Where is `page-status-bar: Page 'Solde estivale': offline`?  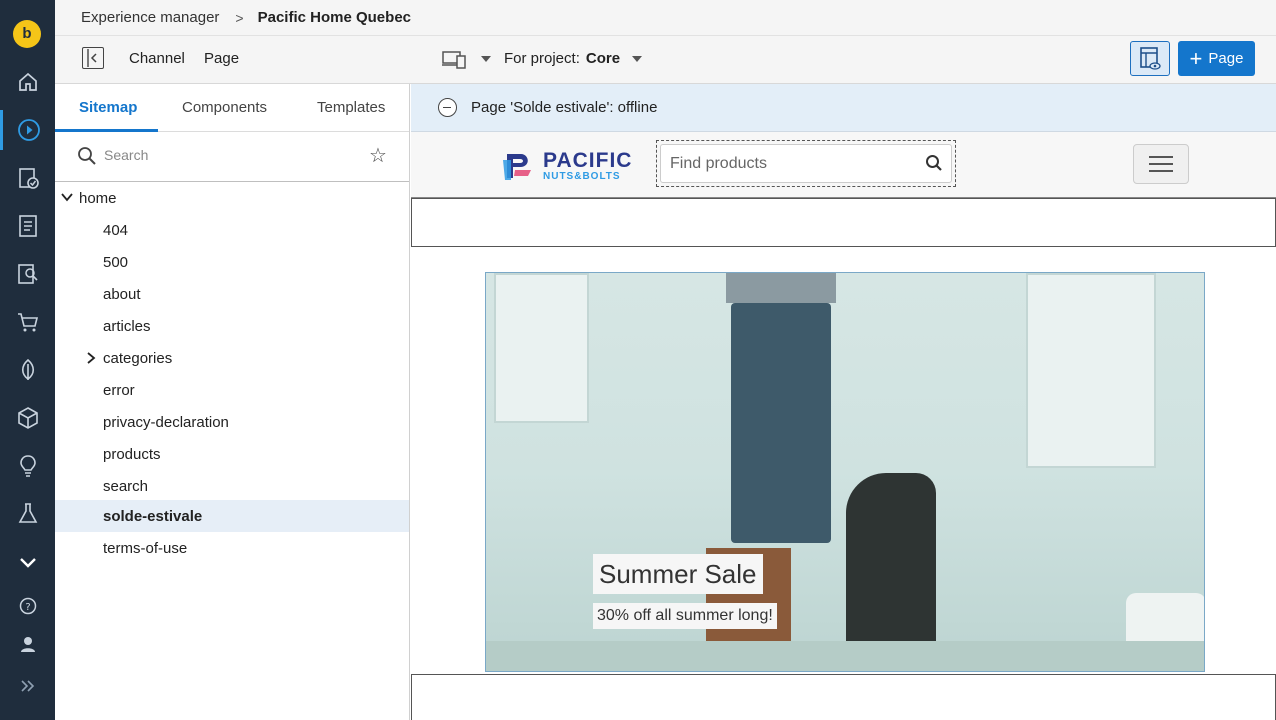
page-status-bar: Page 'Solde estivale': offline is located at coordinates (843, 108).